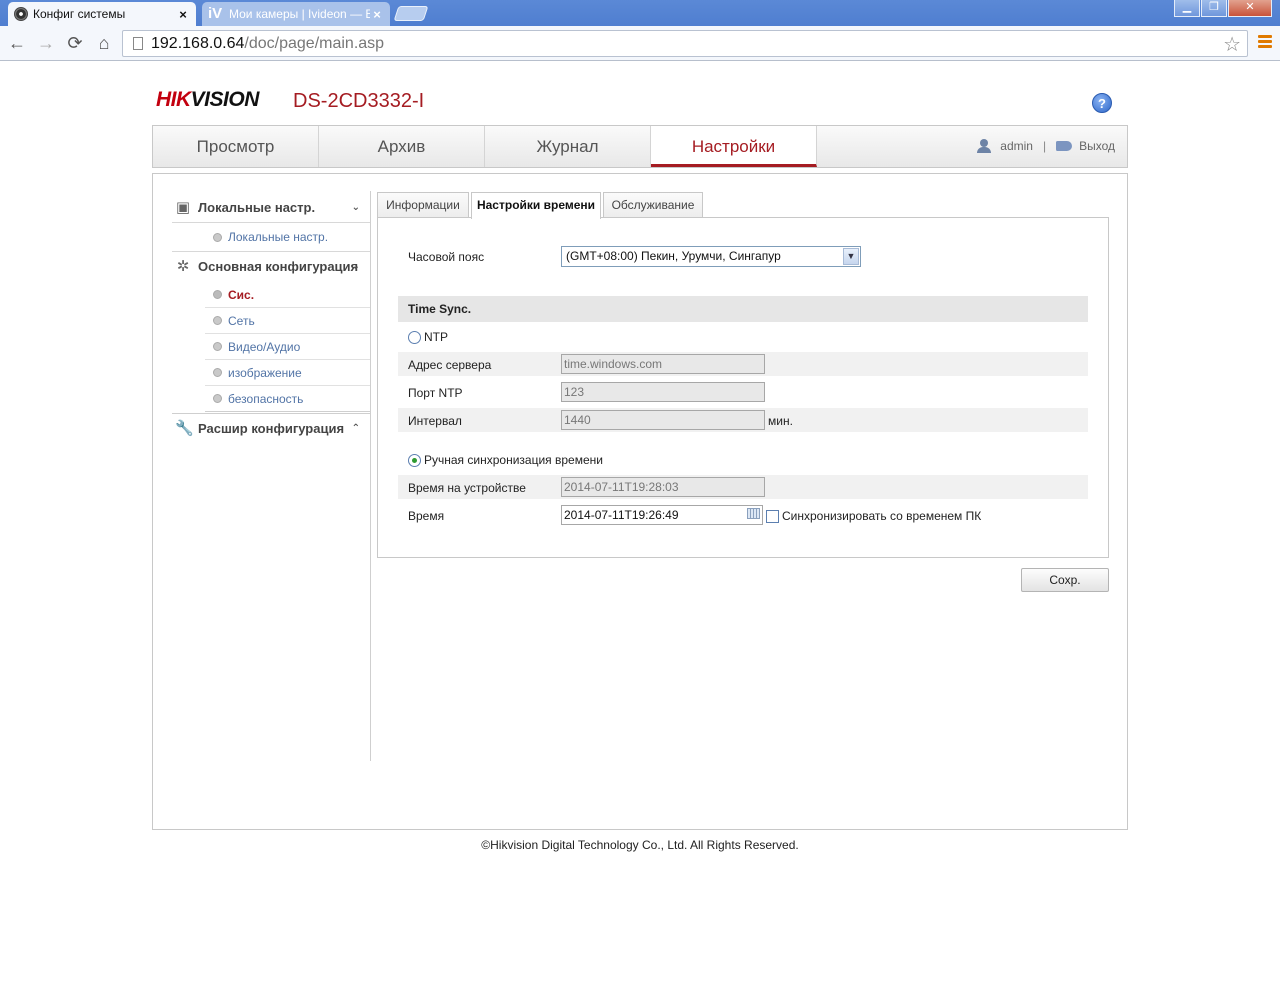  Describe the element at coordinates (75, 43) in the screenshot. I see `reload-icon: ⟳` at that location.